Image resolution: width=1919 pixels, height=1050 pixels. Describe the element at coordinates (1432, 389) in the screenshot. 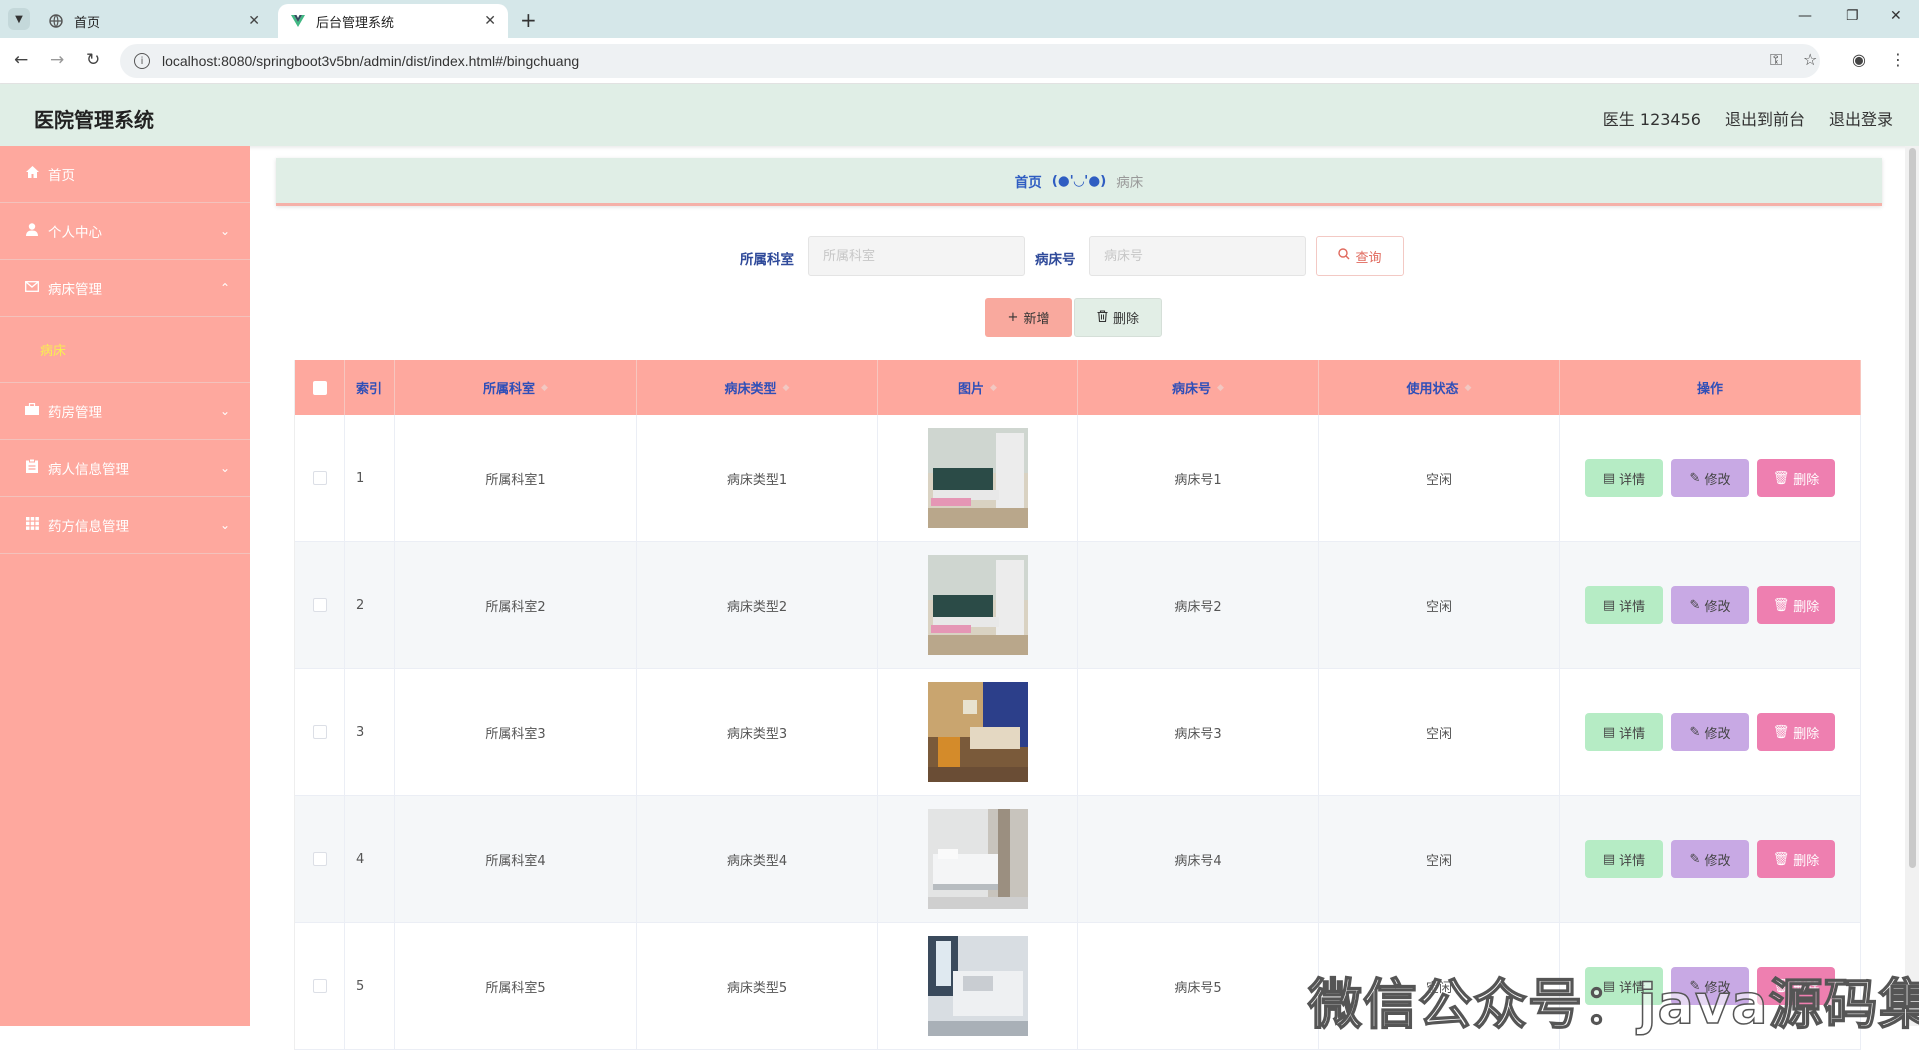

I see `column-header-label: 使用状态` at that location.